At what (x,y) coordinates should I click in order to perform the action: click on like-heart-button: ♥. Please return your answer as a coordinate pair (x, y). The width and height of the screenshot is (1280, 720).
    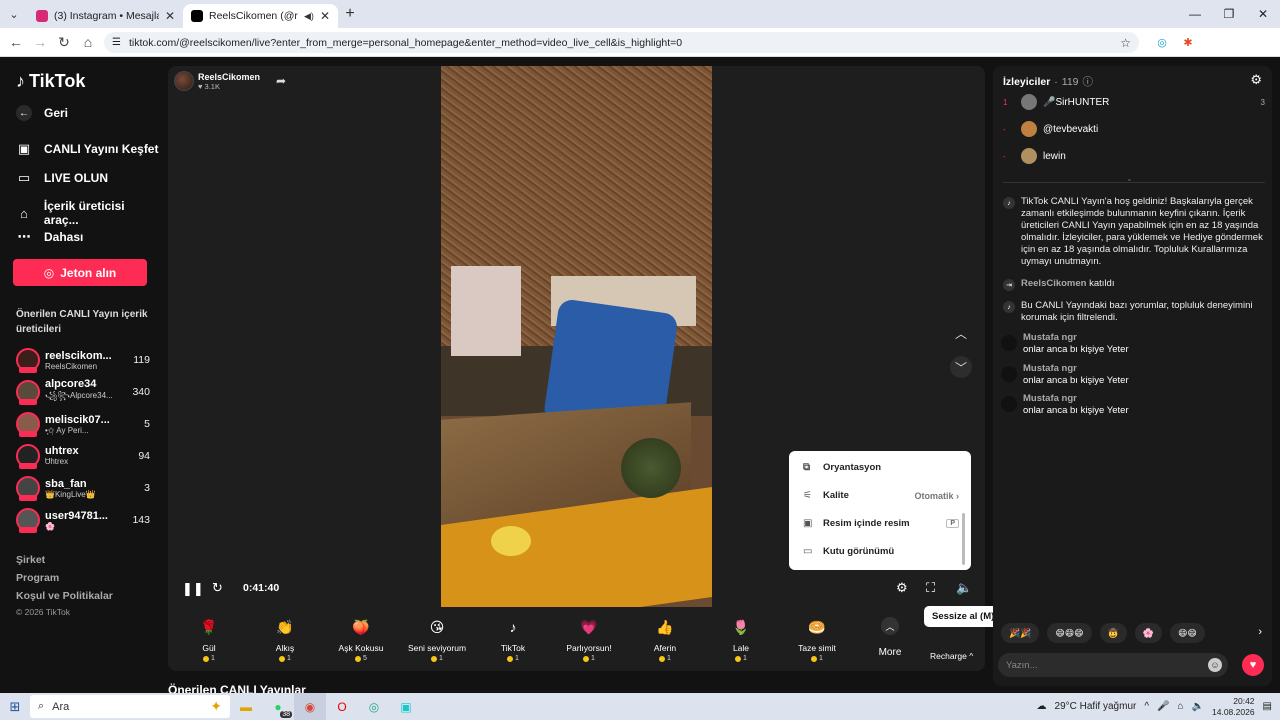
    Looking at the image, I should click on (1253, 665).